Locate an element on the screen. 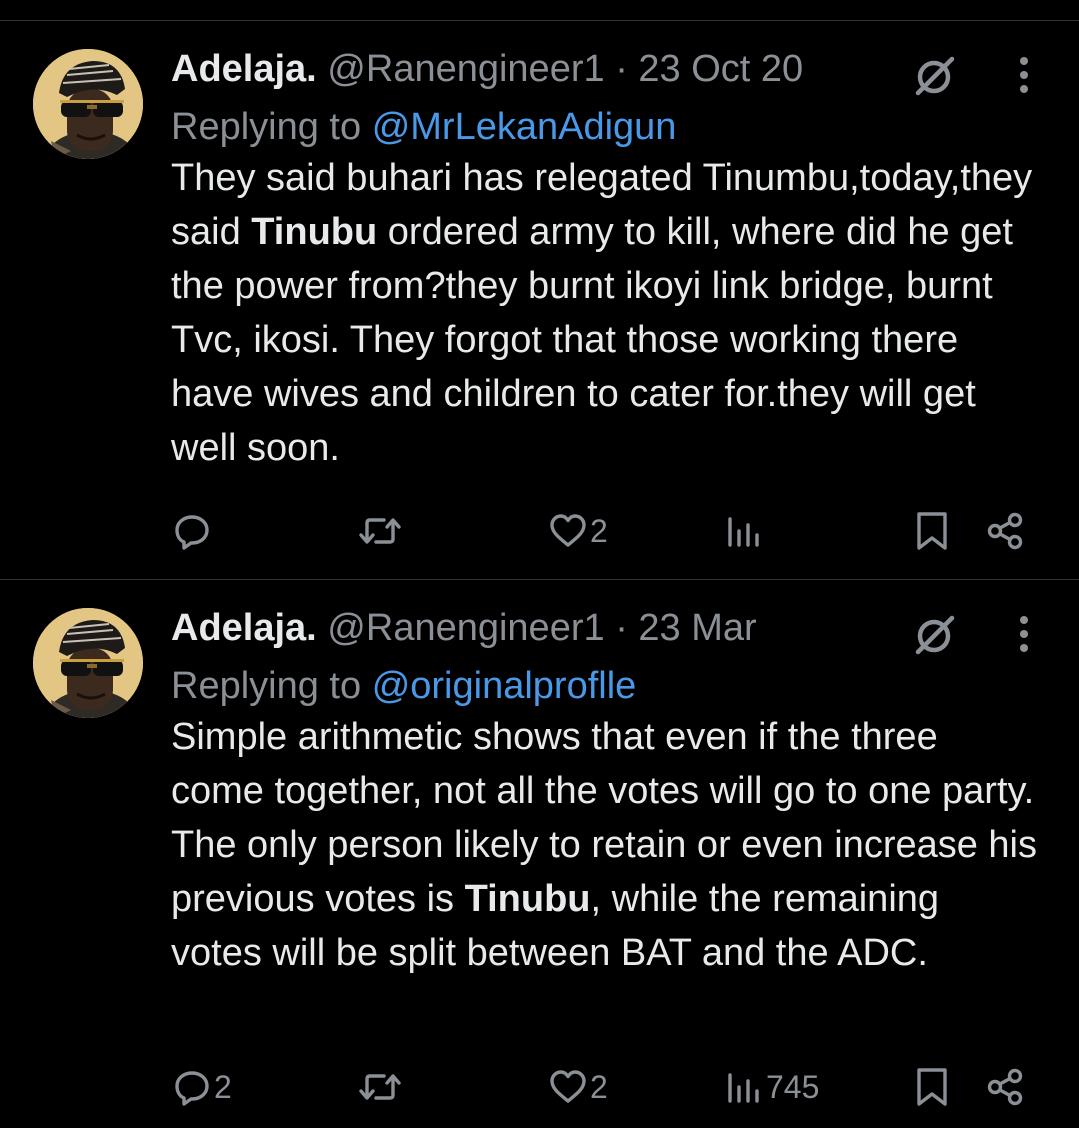  replying-to-line: Replying to @originalproflle is located at coordinates (605, 686).